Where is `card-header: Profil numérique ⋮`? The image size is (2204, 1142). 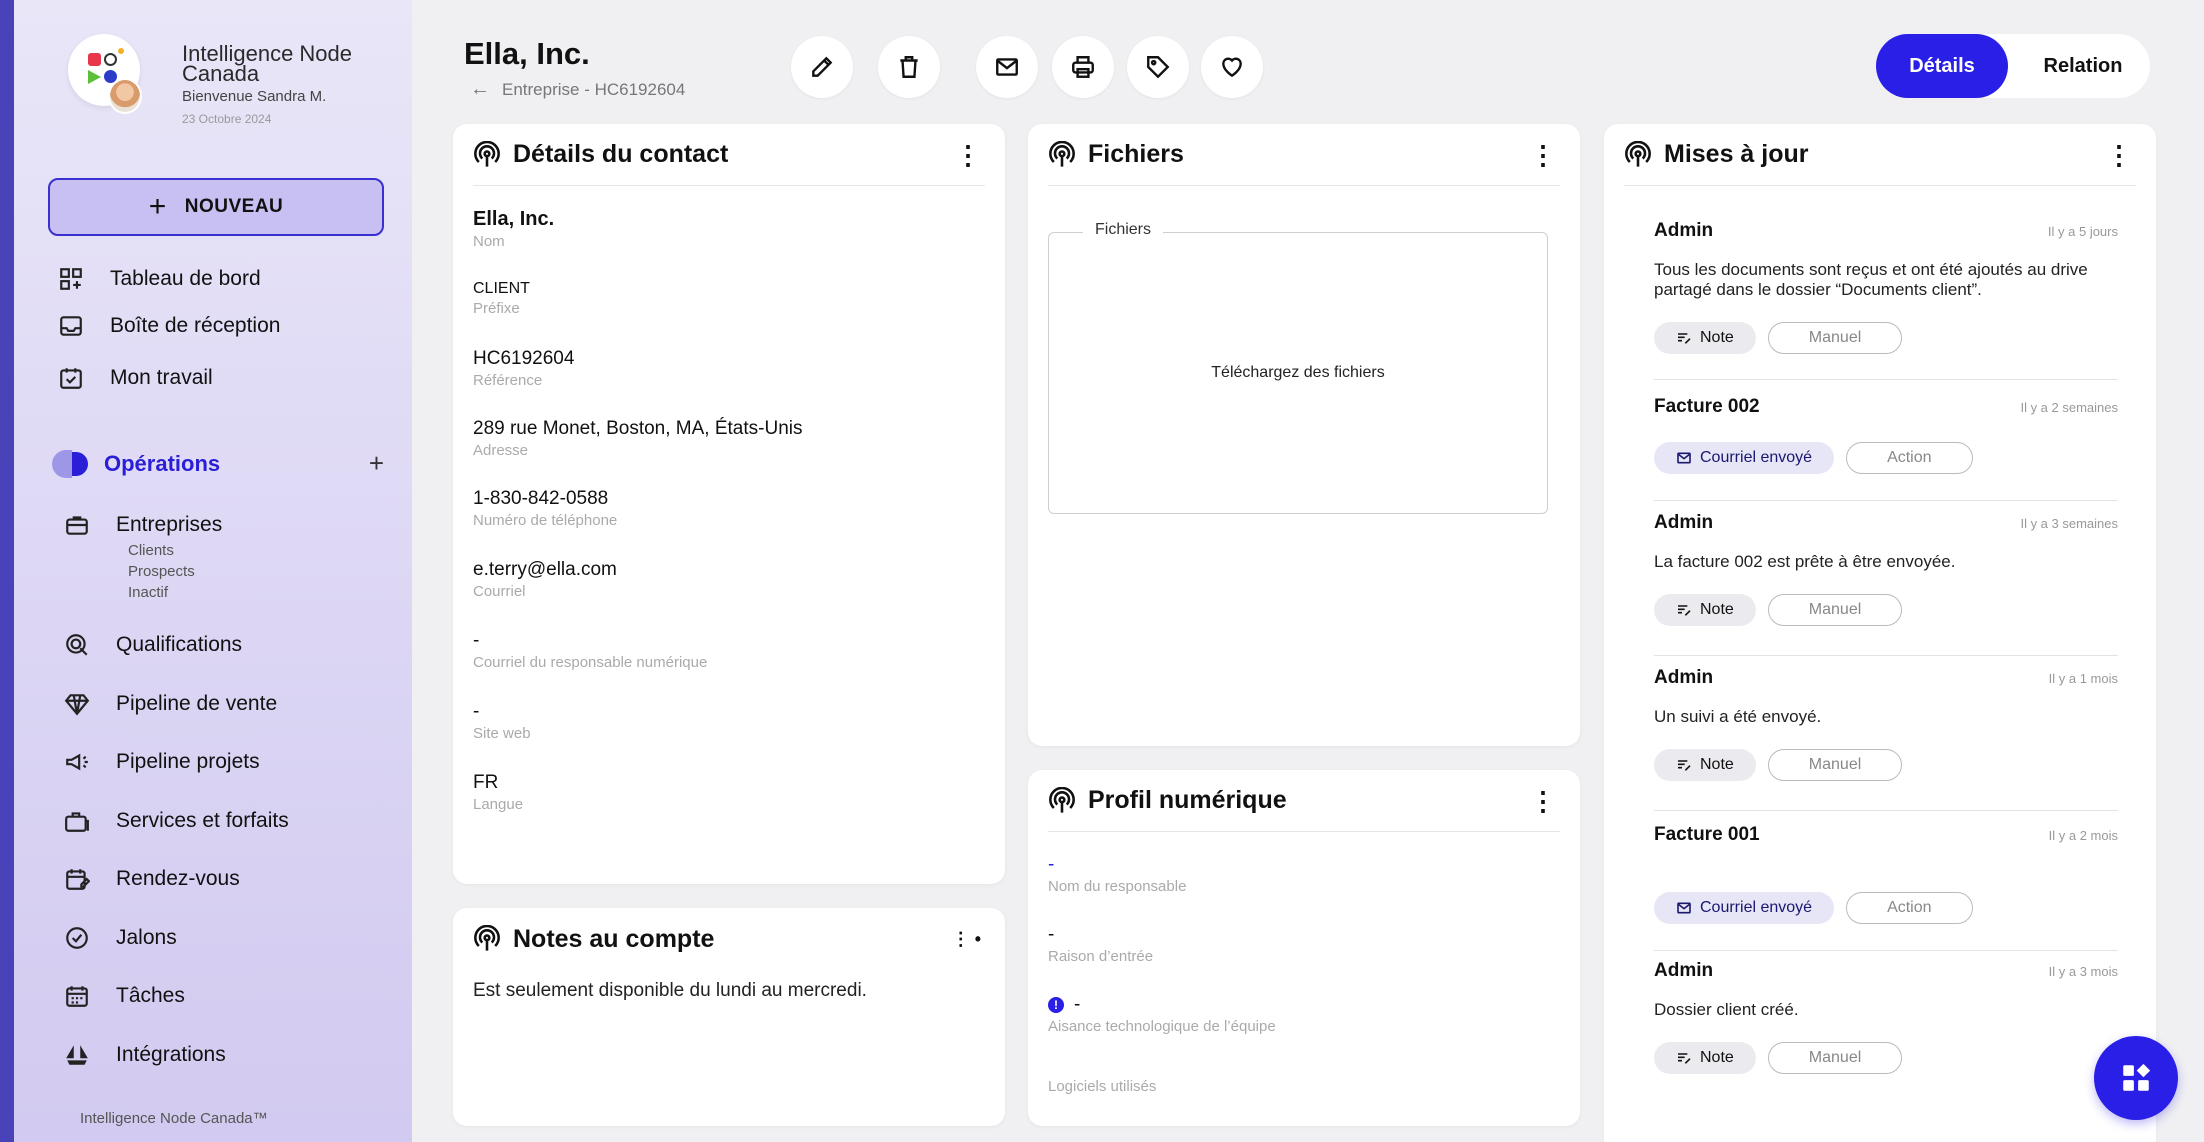
card-header: Profil numérique ⋮ is located at coordinates (1304, 801).